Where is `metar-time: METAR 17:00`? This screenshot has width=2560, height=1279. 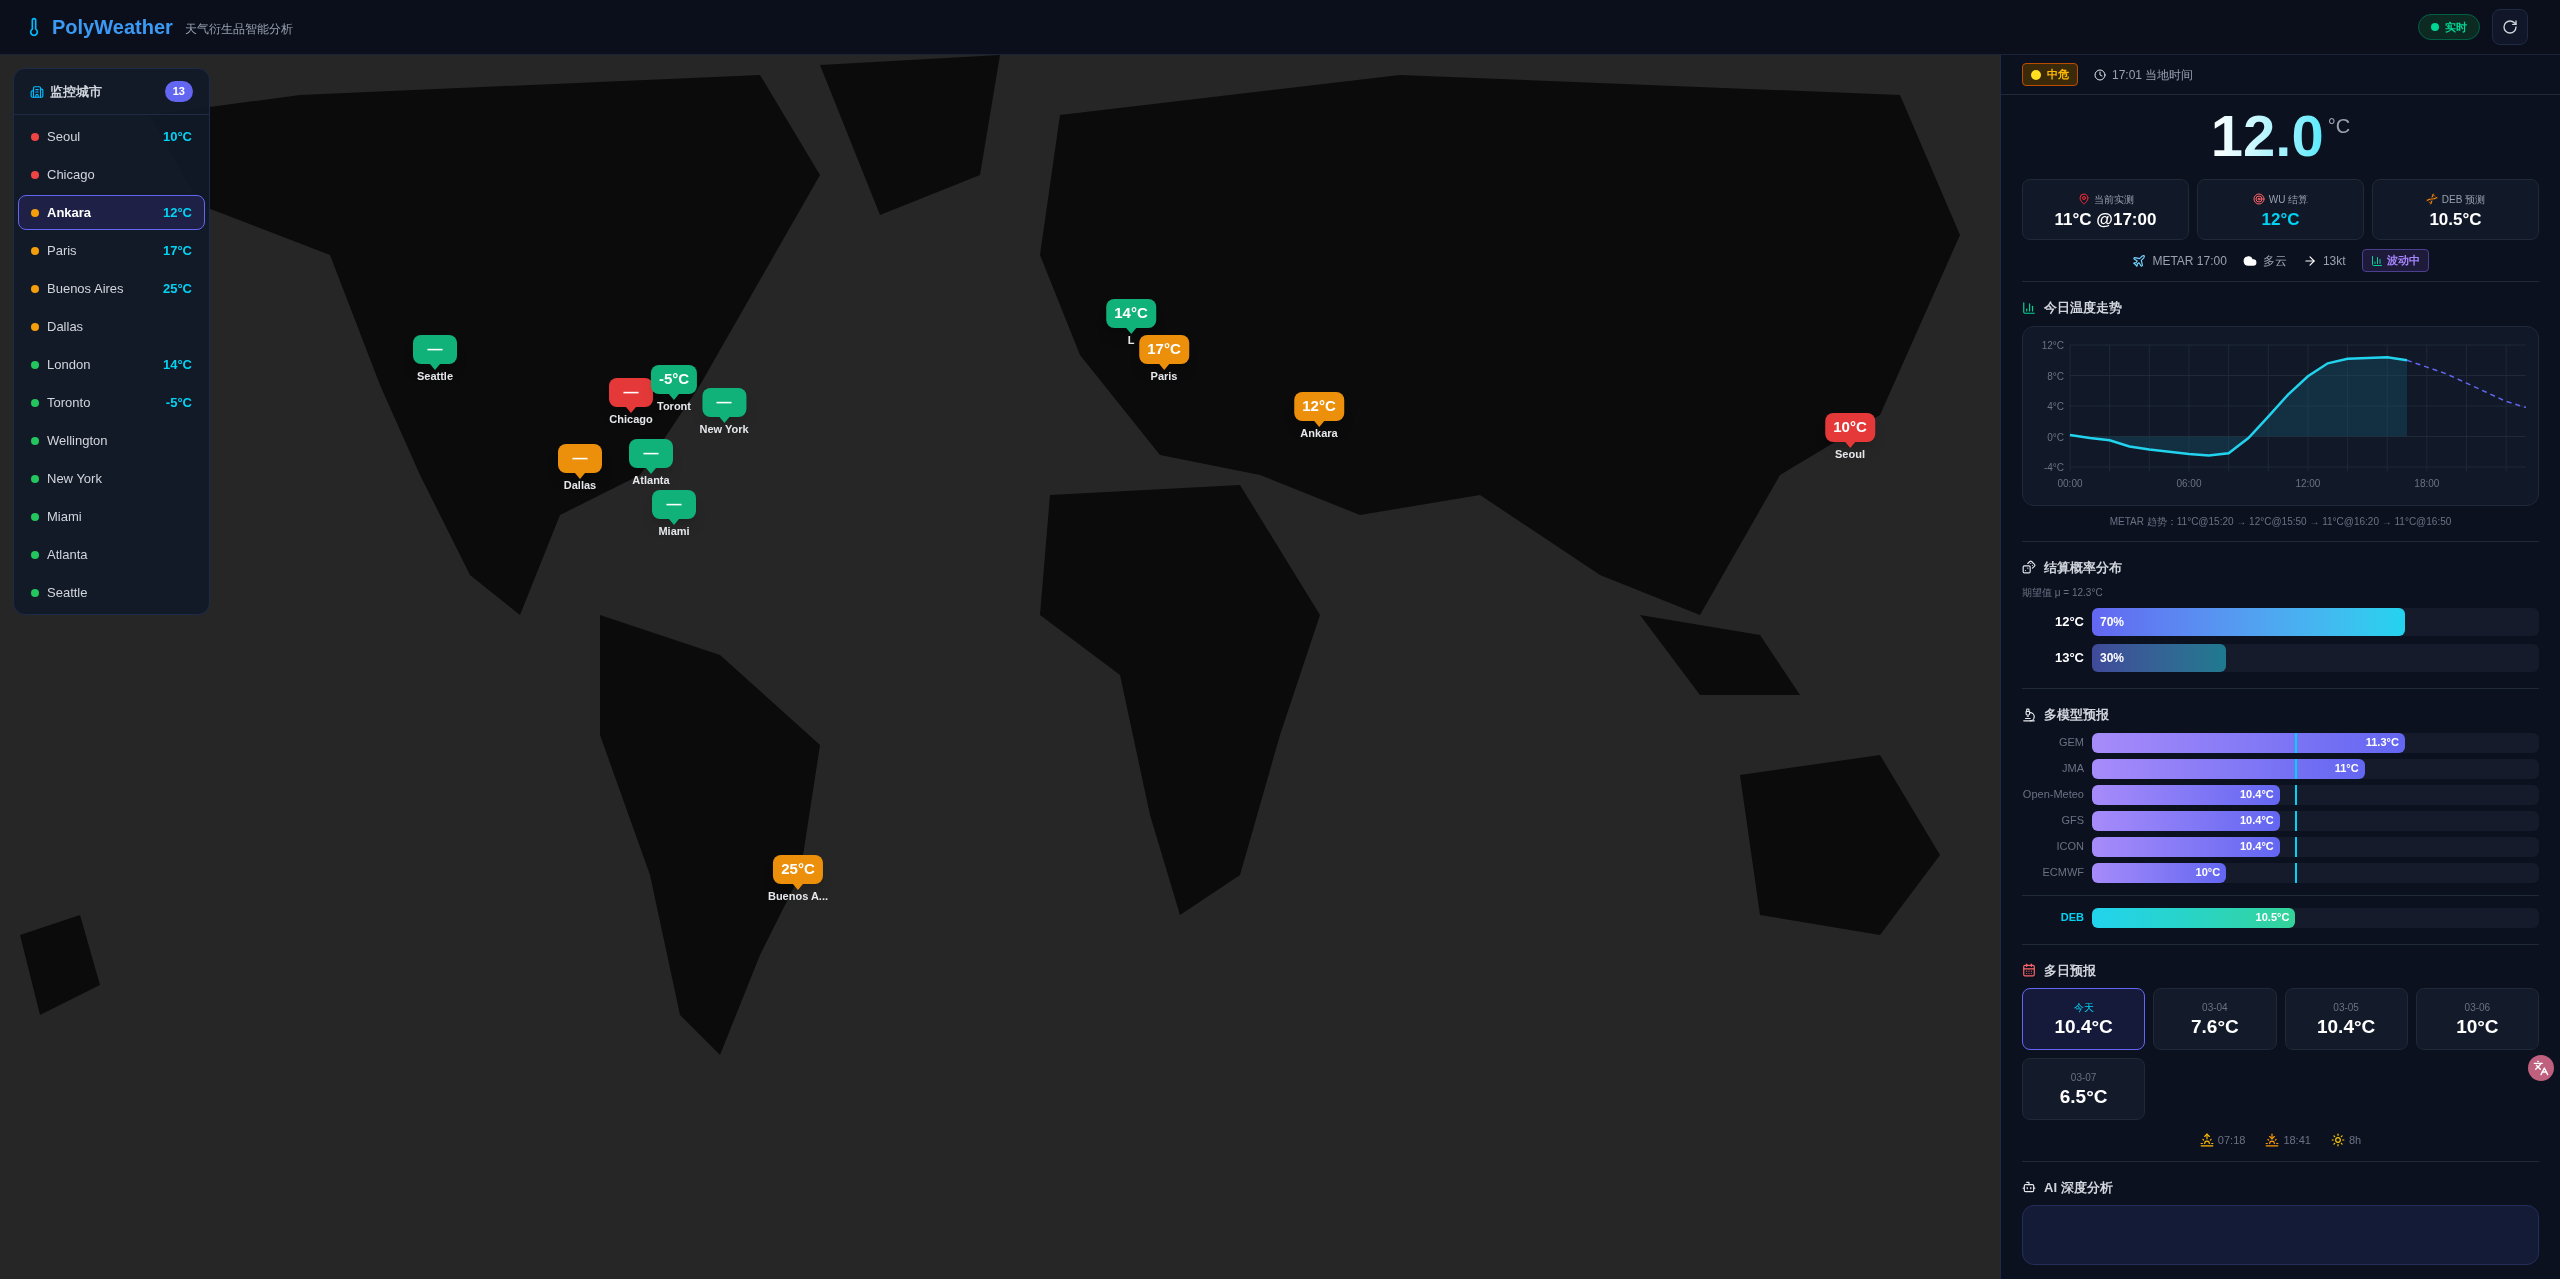 metar-time: METAR 17:00 is located at coordinates (2189, 261).